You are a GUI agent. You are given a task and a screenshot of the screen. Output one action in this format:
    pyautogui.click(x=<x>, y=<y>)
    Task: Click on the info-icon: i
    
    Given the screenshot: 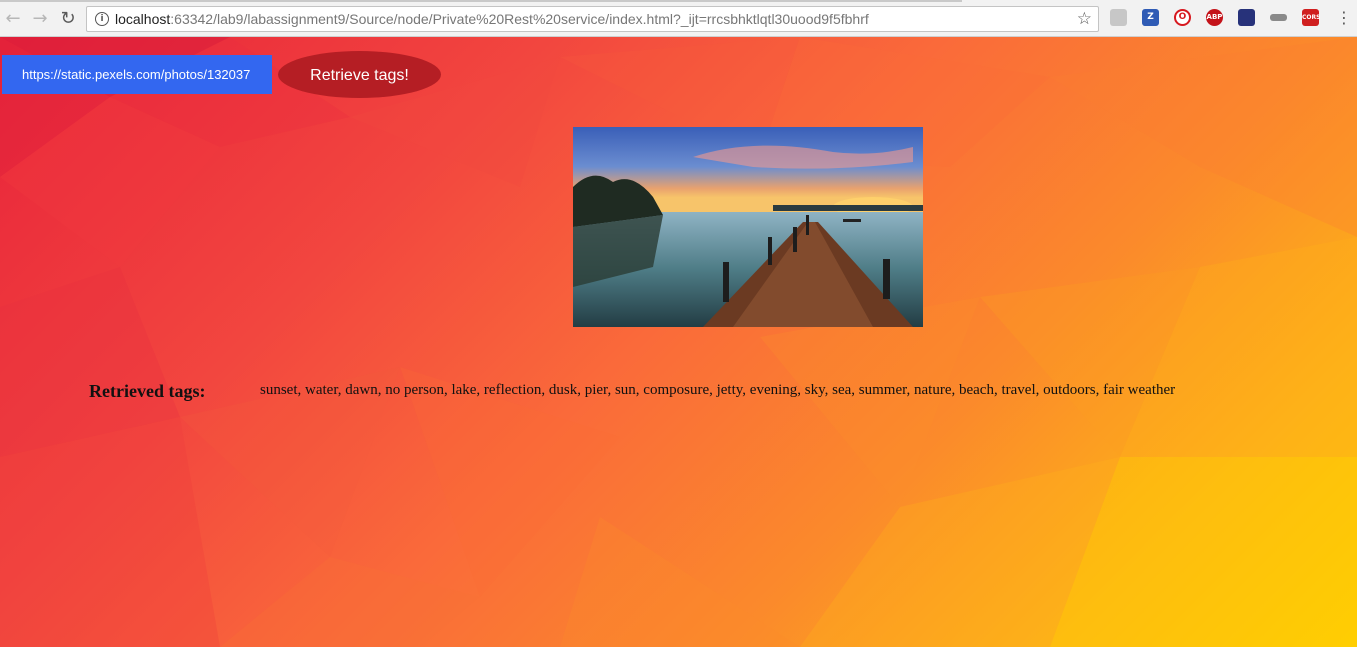 What is the action you would take?
    pyautogui.click(x=102, y=19)
    